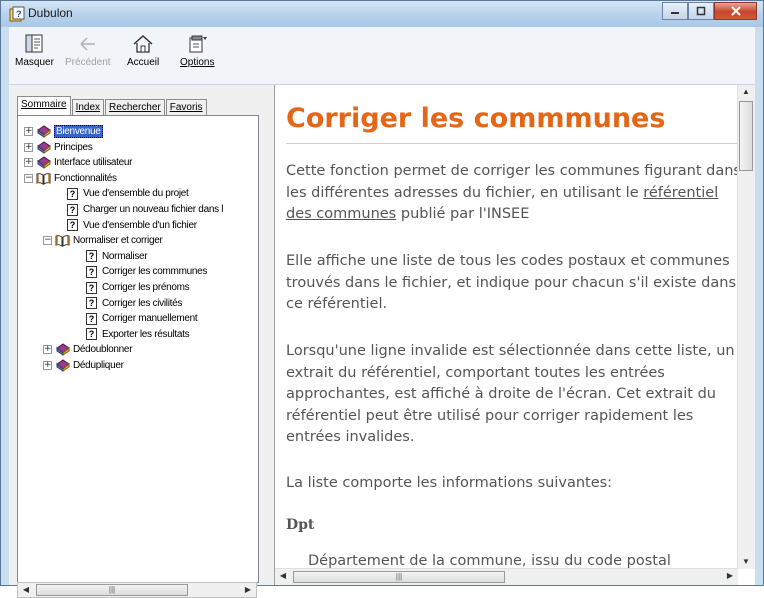  Describe the element at coordinates (98, 365) in the screenshot. I see `tree-item-label: Dédupliquer` at that location.